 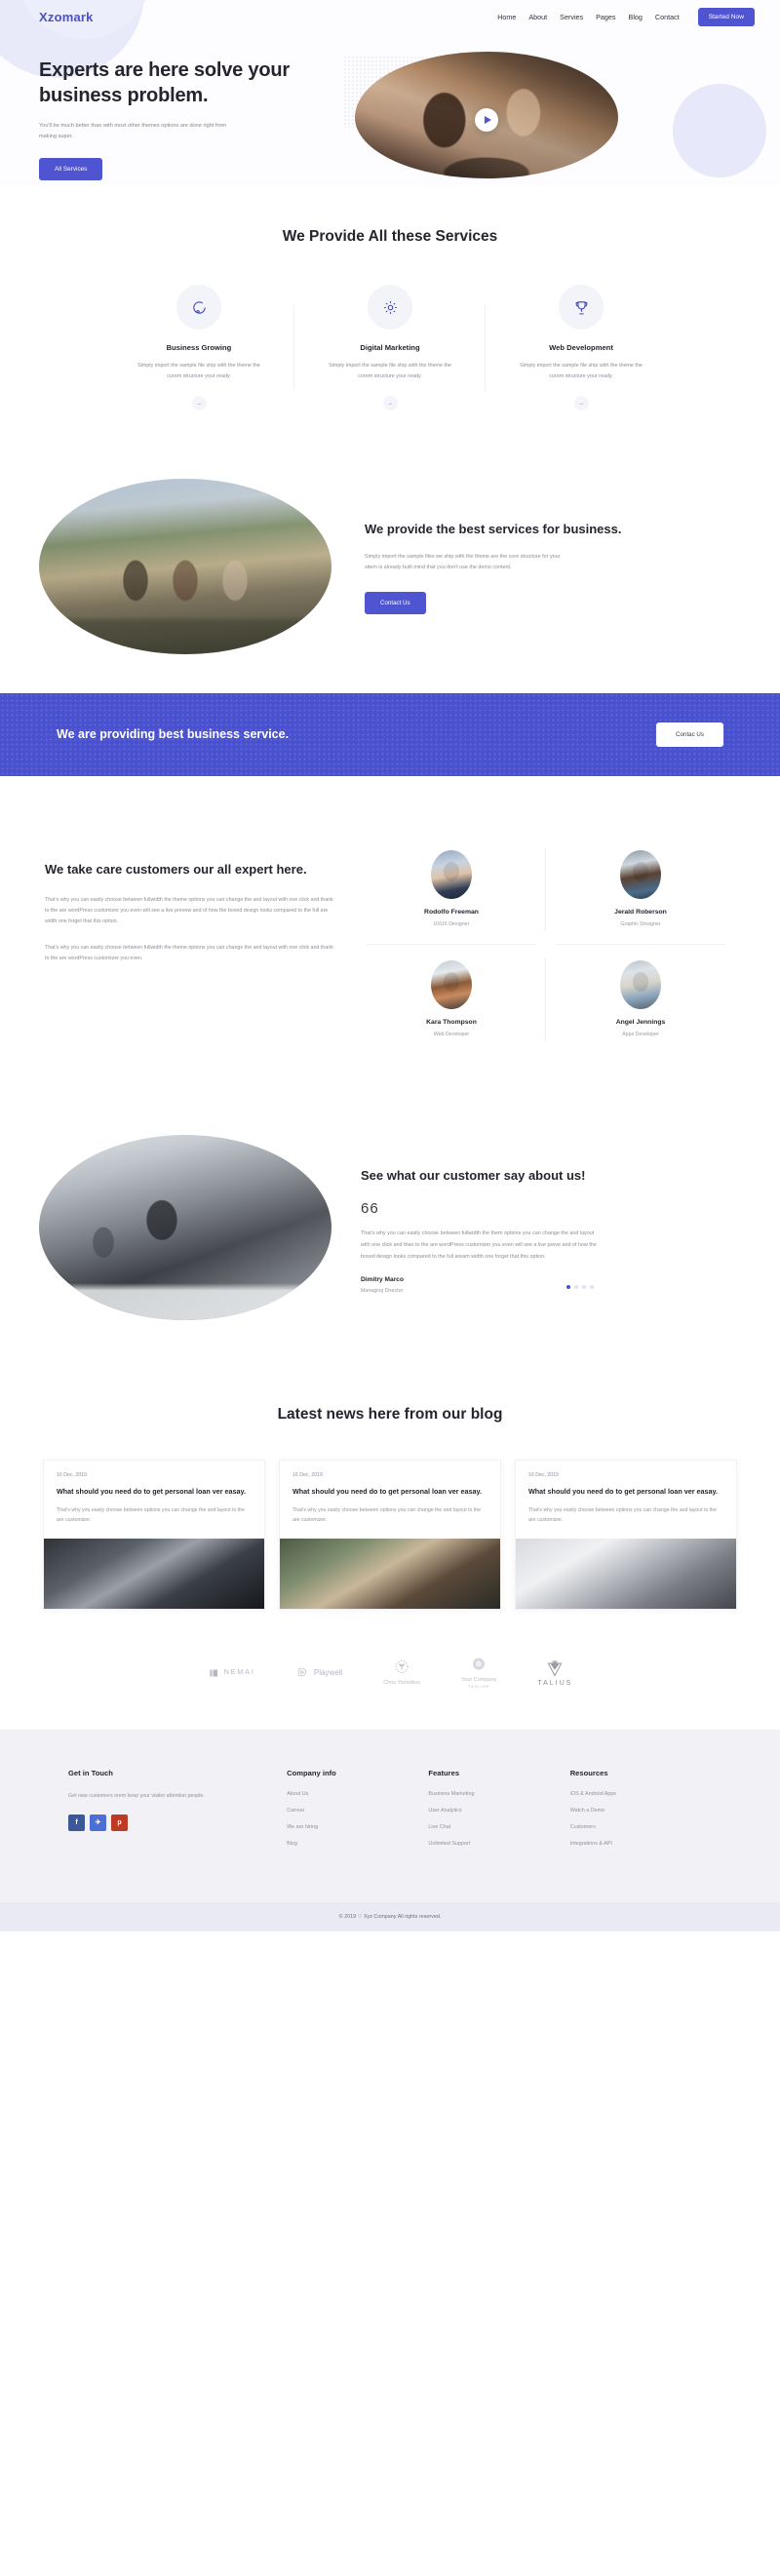 I want to click on service-title: Web Development, so click(x=581, y=348).